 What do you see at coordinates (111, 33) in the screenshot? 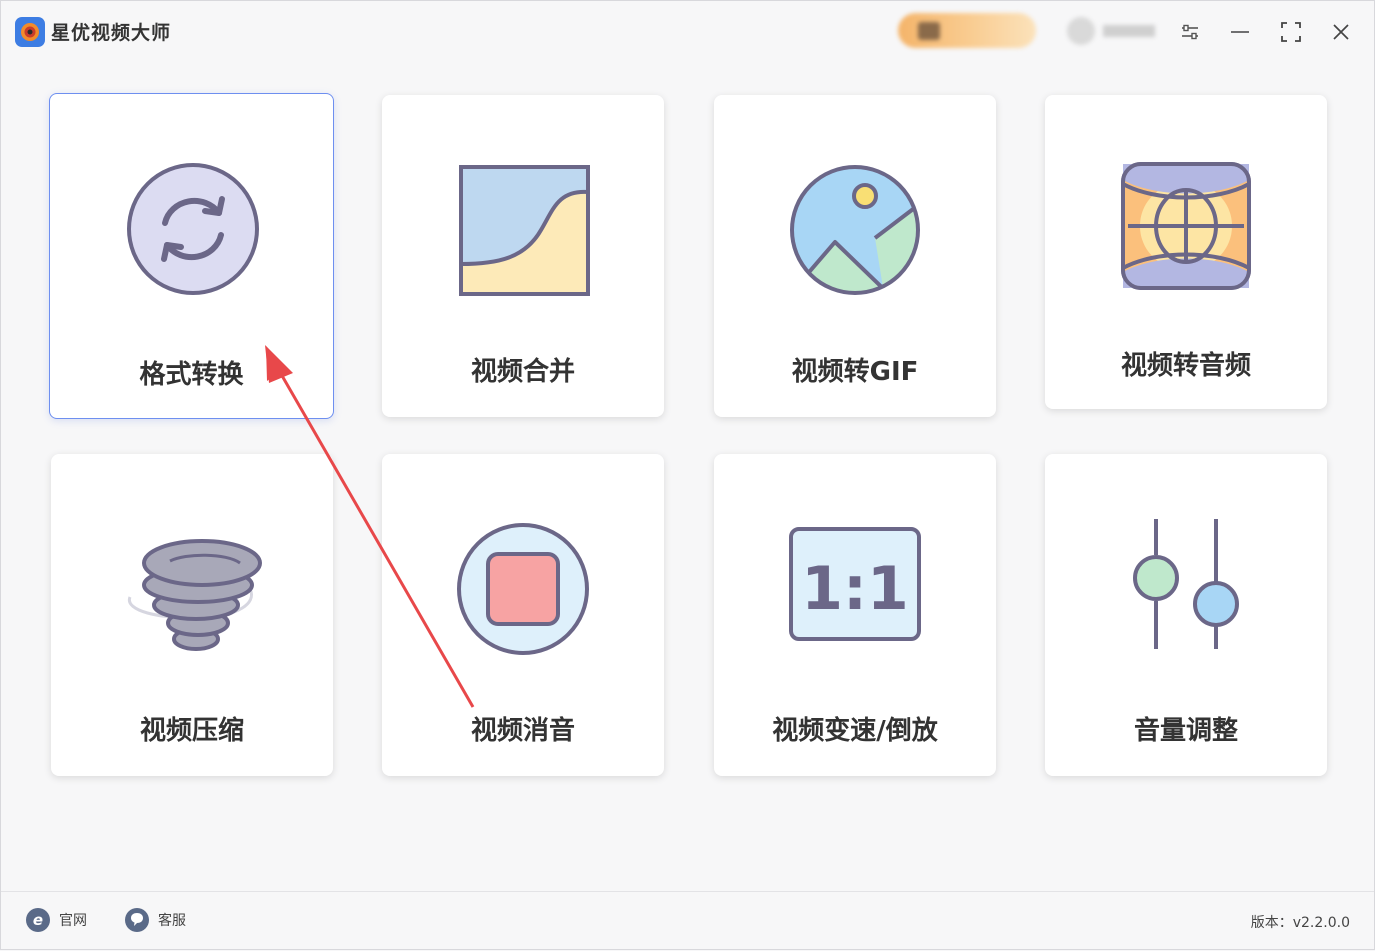
I see `app-title: 星优视频大师` at bounding box center [111, 33].